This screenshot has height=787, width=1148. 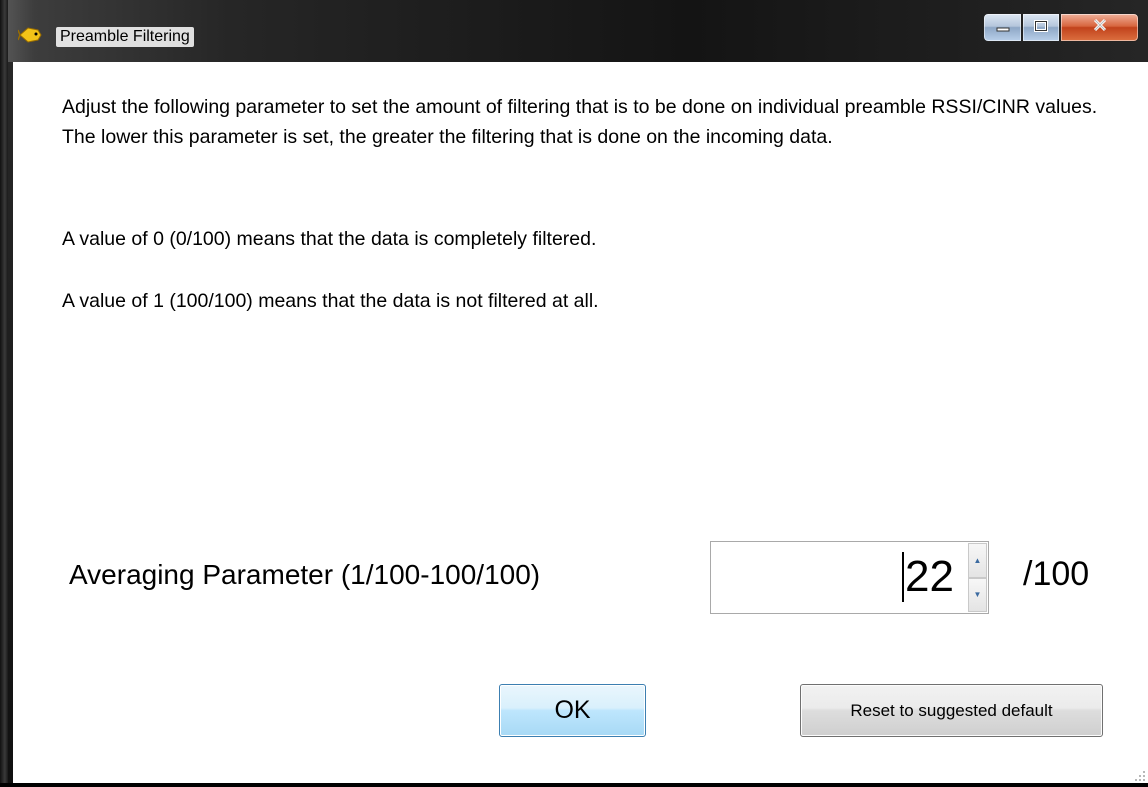 I want to click on minimize-button, so click(x=1002, y=27).